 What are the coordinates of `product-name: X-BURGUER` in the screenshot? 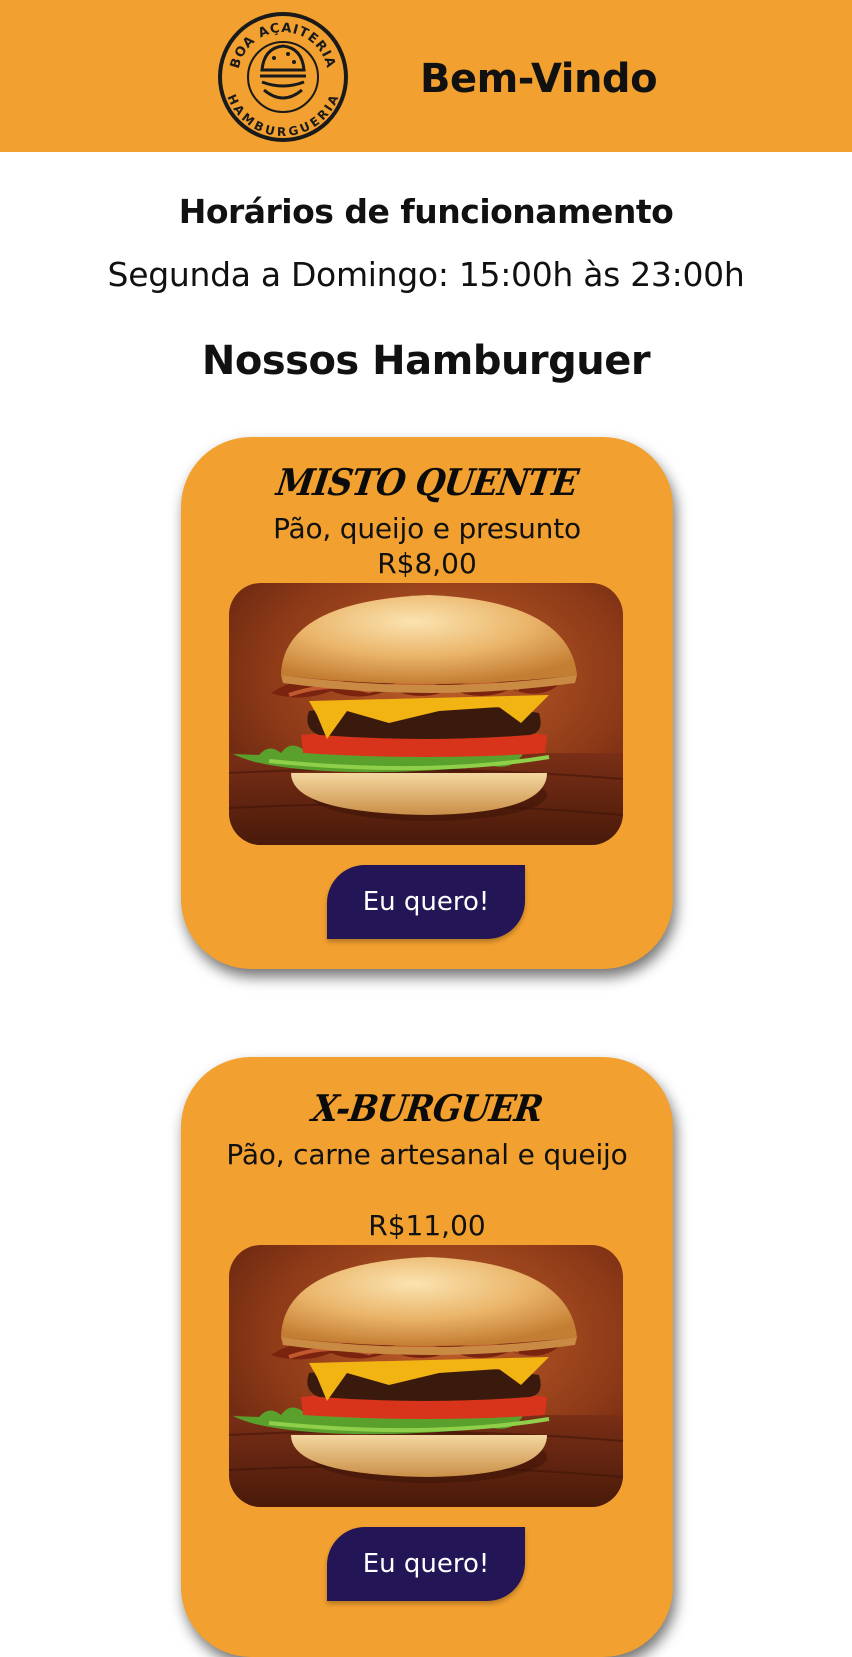 It's located at (427, 1109).